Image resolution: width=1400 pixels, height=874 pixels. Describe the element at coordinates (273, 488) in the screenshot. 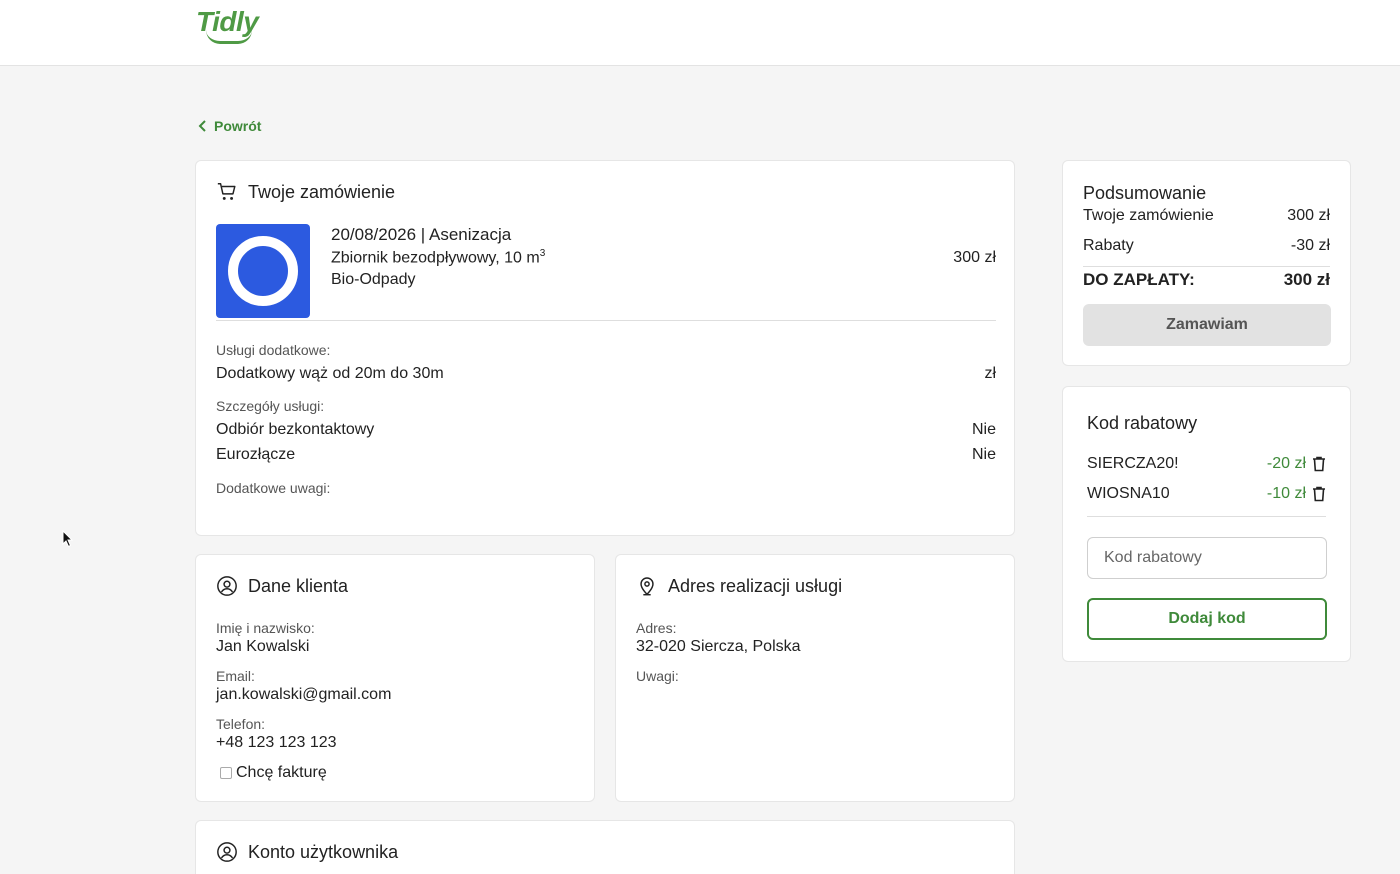

I see `notes-label: Dodatkowe uwagi:` at that location.